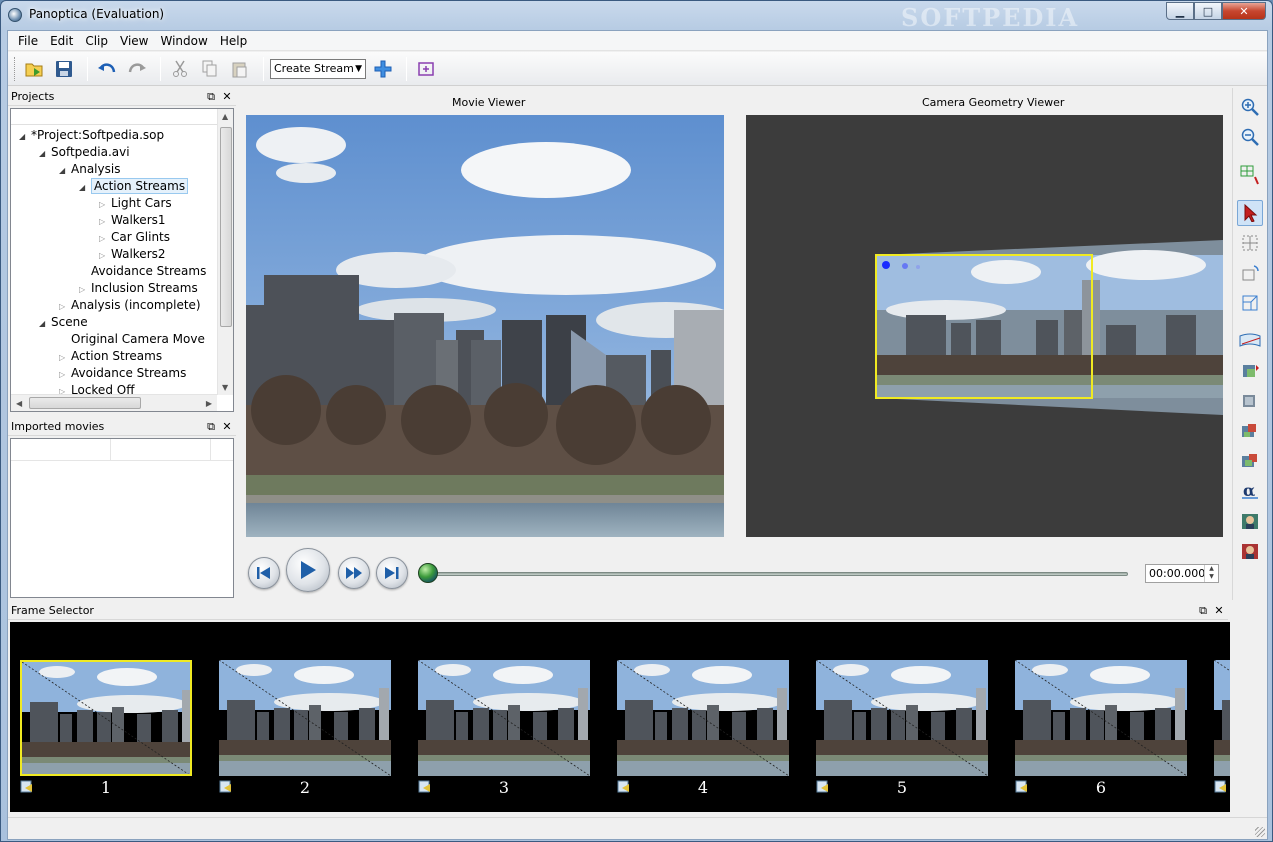 Image resolution: width=1273 pixels, height=842 pixels. What do you see at coordinates (1250, 303) in the screenshot?
I see `scale-grid-icon` at bounding box center [1250, 303].